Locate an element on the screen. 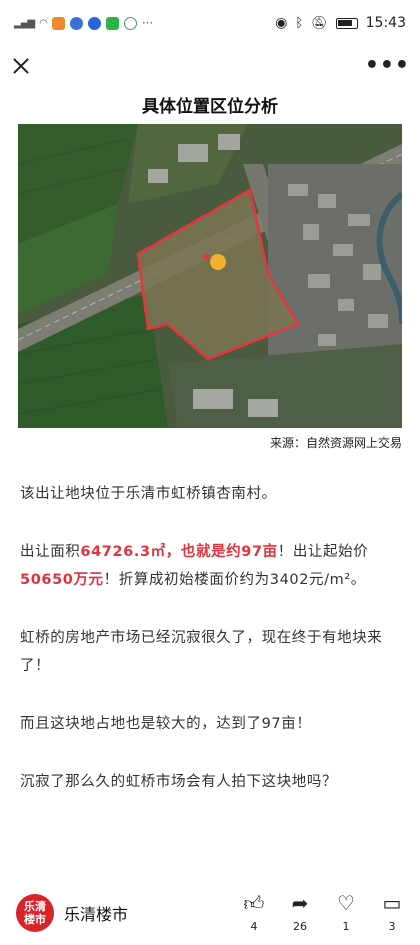  close-icon is located at coordinates (21, 66).